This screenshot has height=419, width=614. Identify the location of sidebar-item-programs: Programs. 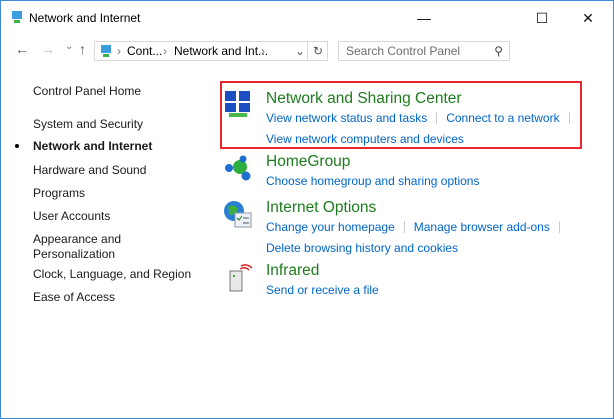
(59, 193).